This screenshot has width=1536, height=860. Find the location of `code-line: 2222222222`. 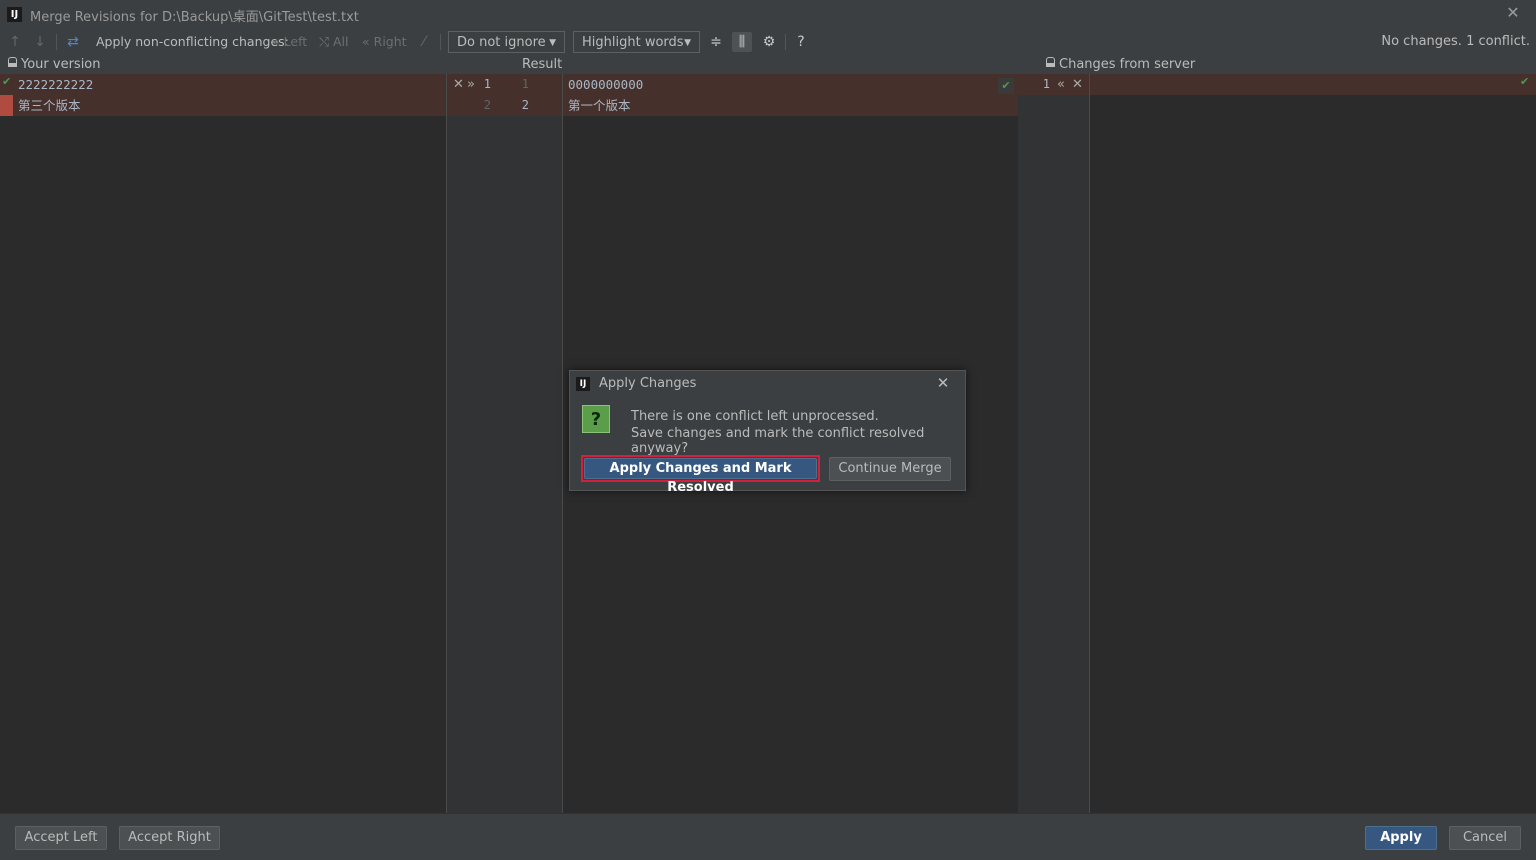

code-line: 2222222222 is located at coordinates (56, 84).